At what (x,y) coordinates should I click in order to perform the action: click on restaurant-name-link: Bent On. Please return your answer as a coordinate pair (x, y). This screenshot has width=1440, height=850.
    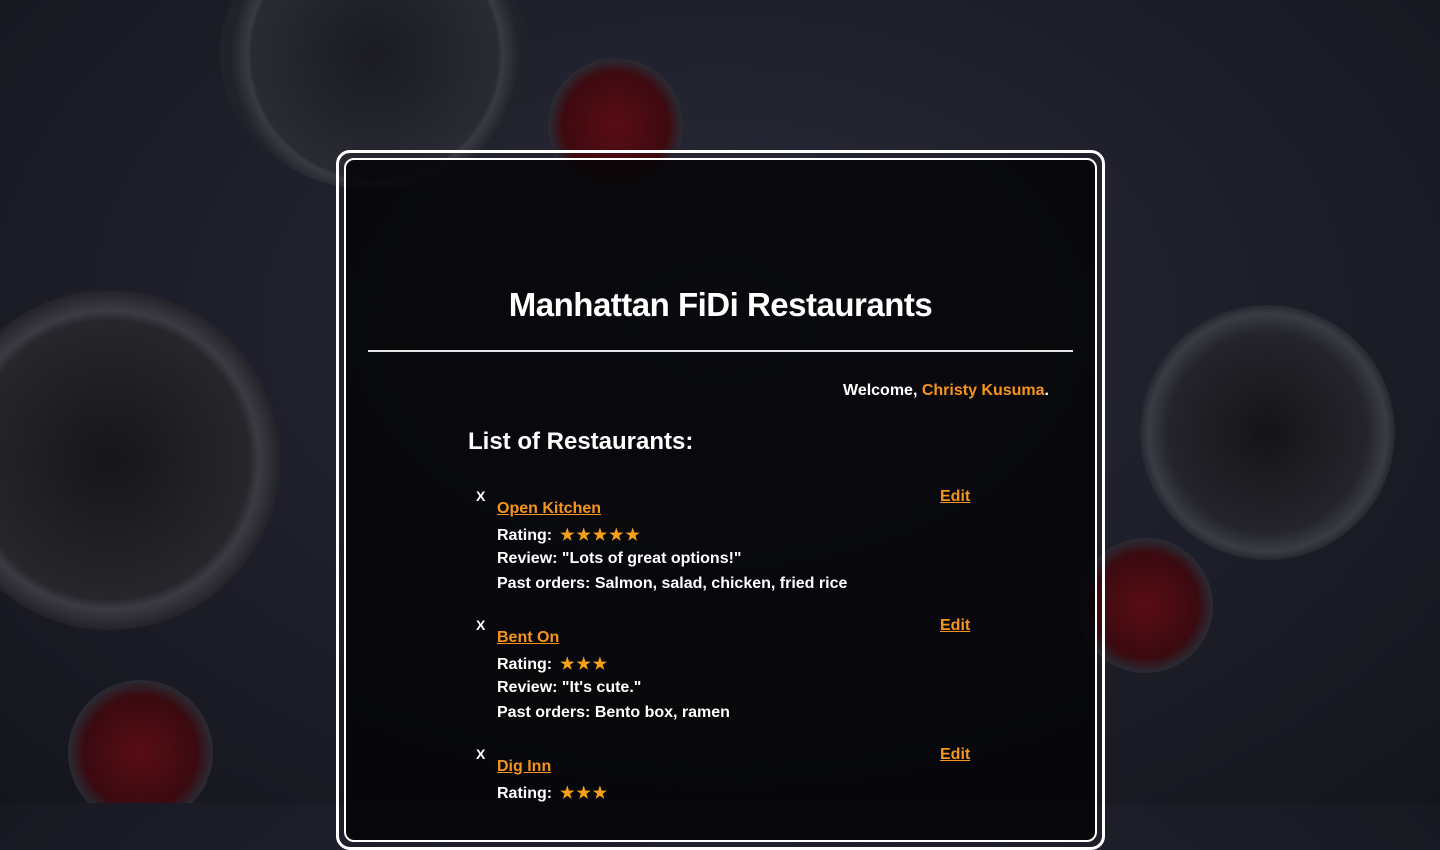
    Looking at the image, I should click on (613, 641).